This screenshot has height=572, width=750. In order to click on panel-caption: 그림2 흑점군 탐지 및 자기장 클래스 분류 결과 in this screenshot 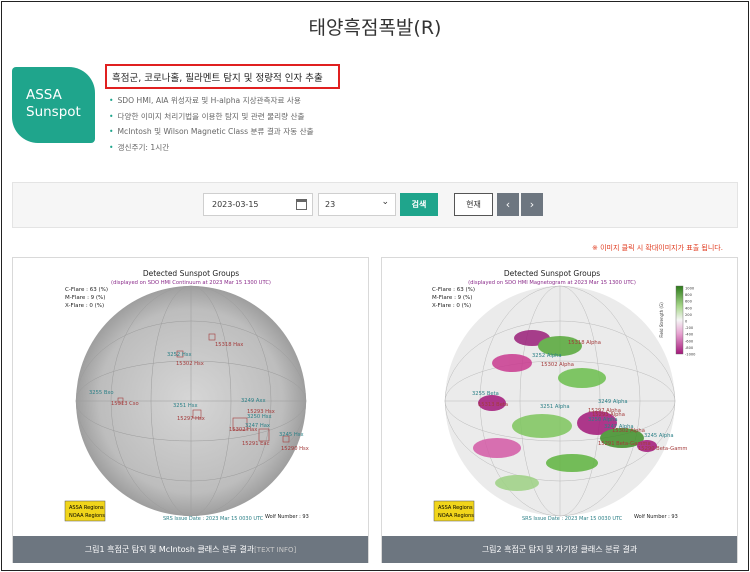, I will do `click(559, 549)`.